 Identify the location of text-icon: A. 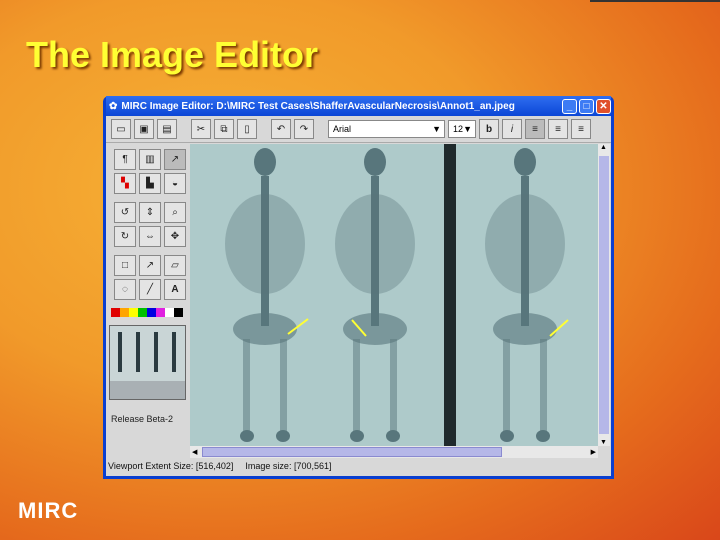
(175, 289).